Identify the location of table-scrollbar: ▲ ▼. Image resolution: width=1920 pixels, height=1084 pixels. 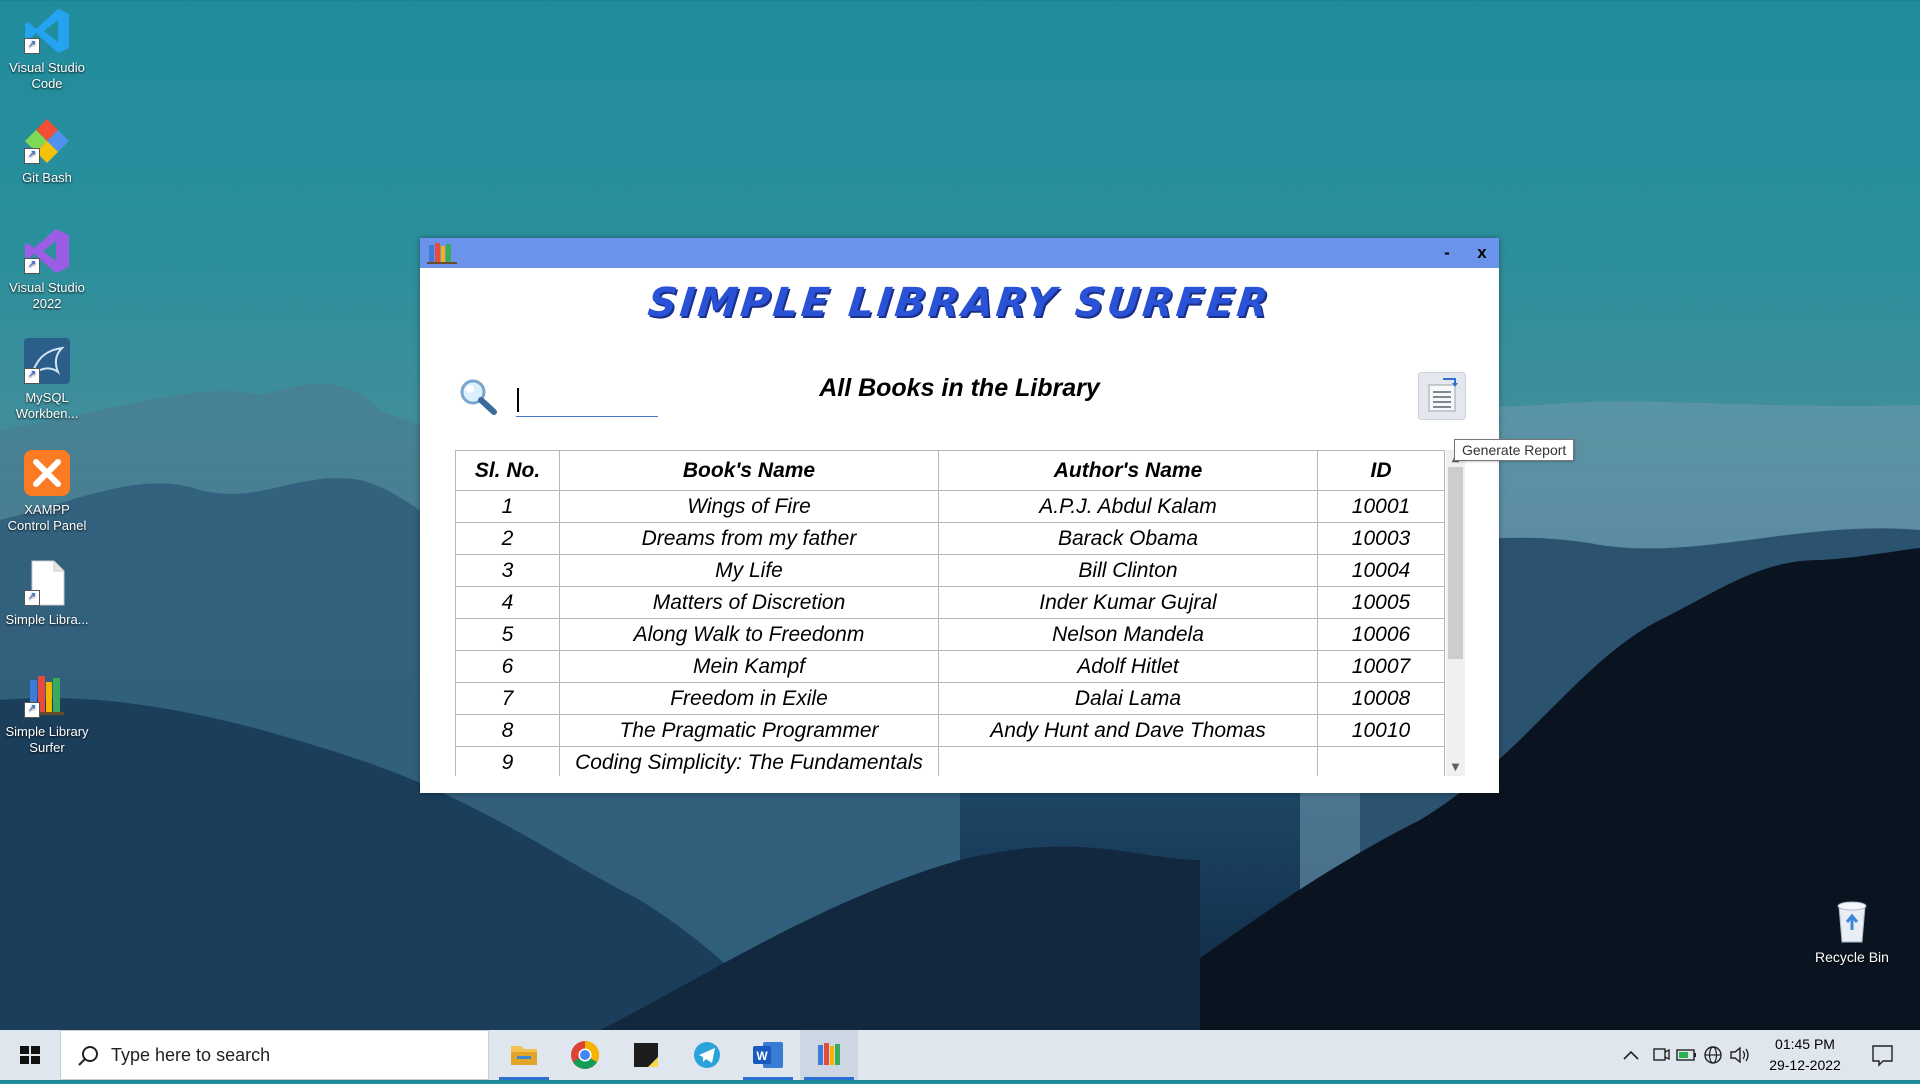
(1455, 613).